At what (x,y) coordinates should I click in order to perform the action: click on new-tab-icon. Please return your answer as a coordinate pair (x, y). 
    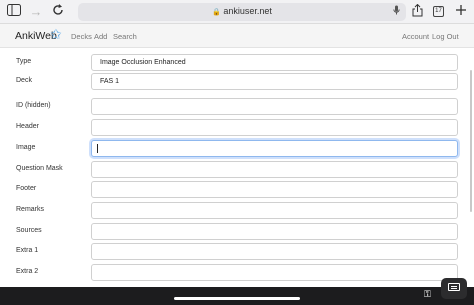
    Looking at the image, I should click on (461, 12).